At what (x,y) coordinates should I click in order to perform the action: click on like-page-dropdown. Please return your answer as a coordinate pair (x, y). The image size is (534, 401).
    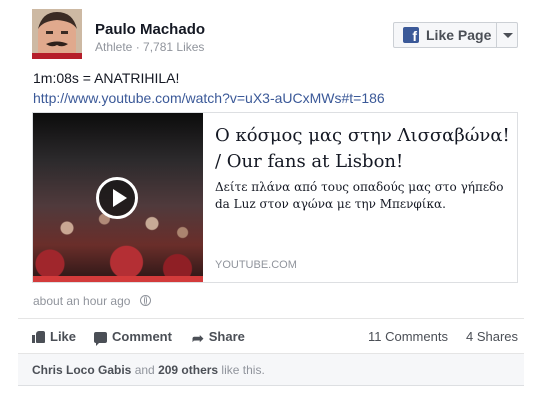
    Looking at the image, I should click on (507, 35).